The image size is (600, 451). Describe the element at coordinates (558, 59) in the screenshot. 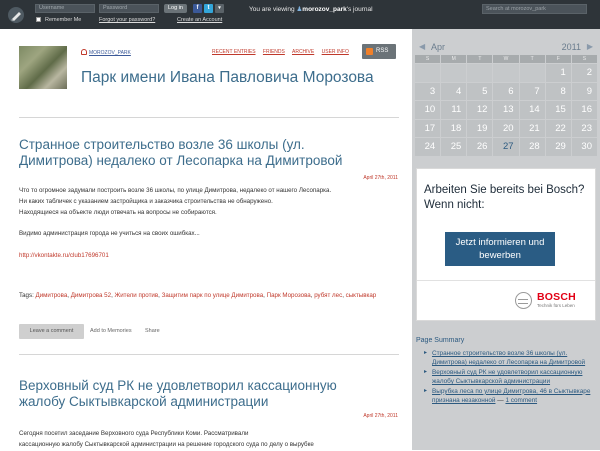

I see `calendar-dow: F` at that location.